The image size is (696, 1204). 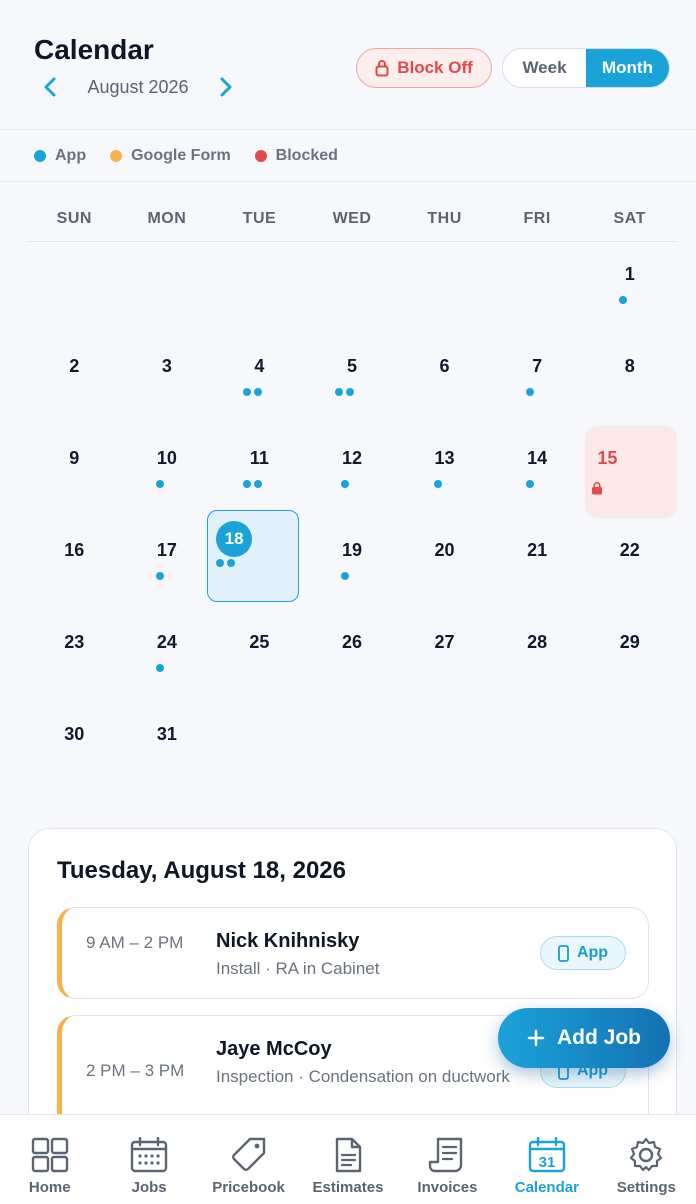 I want to click on day-cell: 30, so click(x=74, y=748).